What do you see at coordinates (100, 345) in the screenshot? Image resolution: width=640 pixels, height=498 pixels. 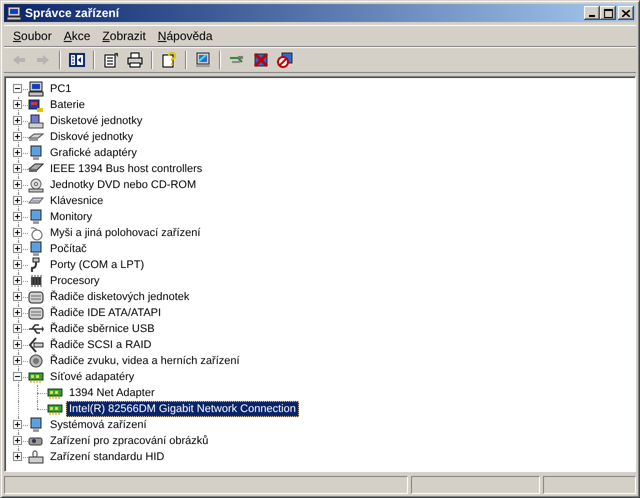 I see `tree-item: Řadiče SCSI a RAID` at bounding box center [100, 345].